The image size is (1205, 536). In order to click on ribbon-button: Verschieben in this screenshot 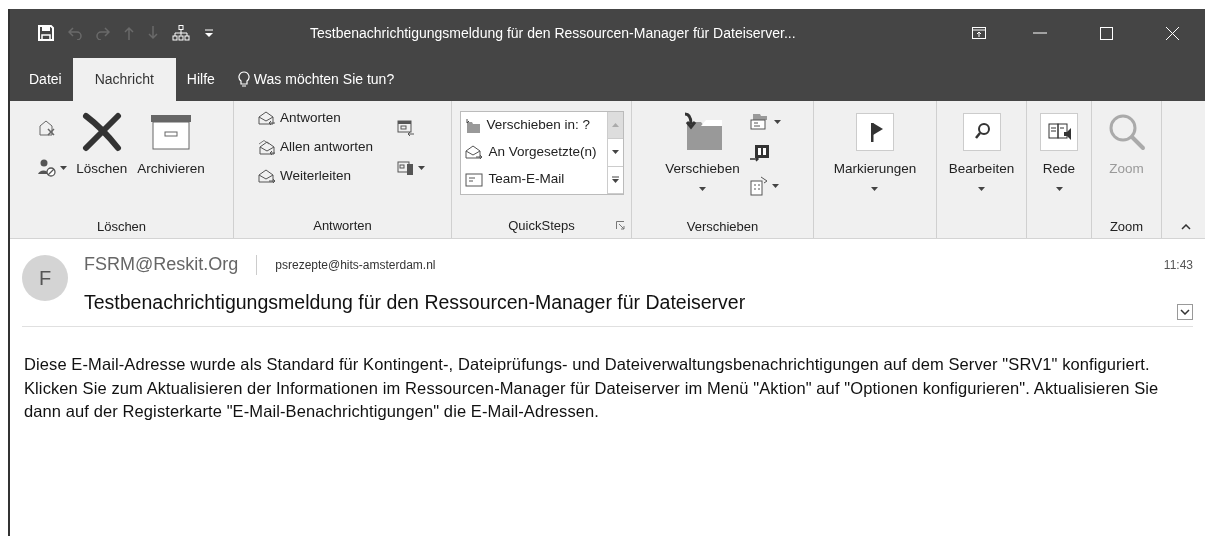, I will do `click(702, 160)`.